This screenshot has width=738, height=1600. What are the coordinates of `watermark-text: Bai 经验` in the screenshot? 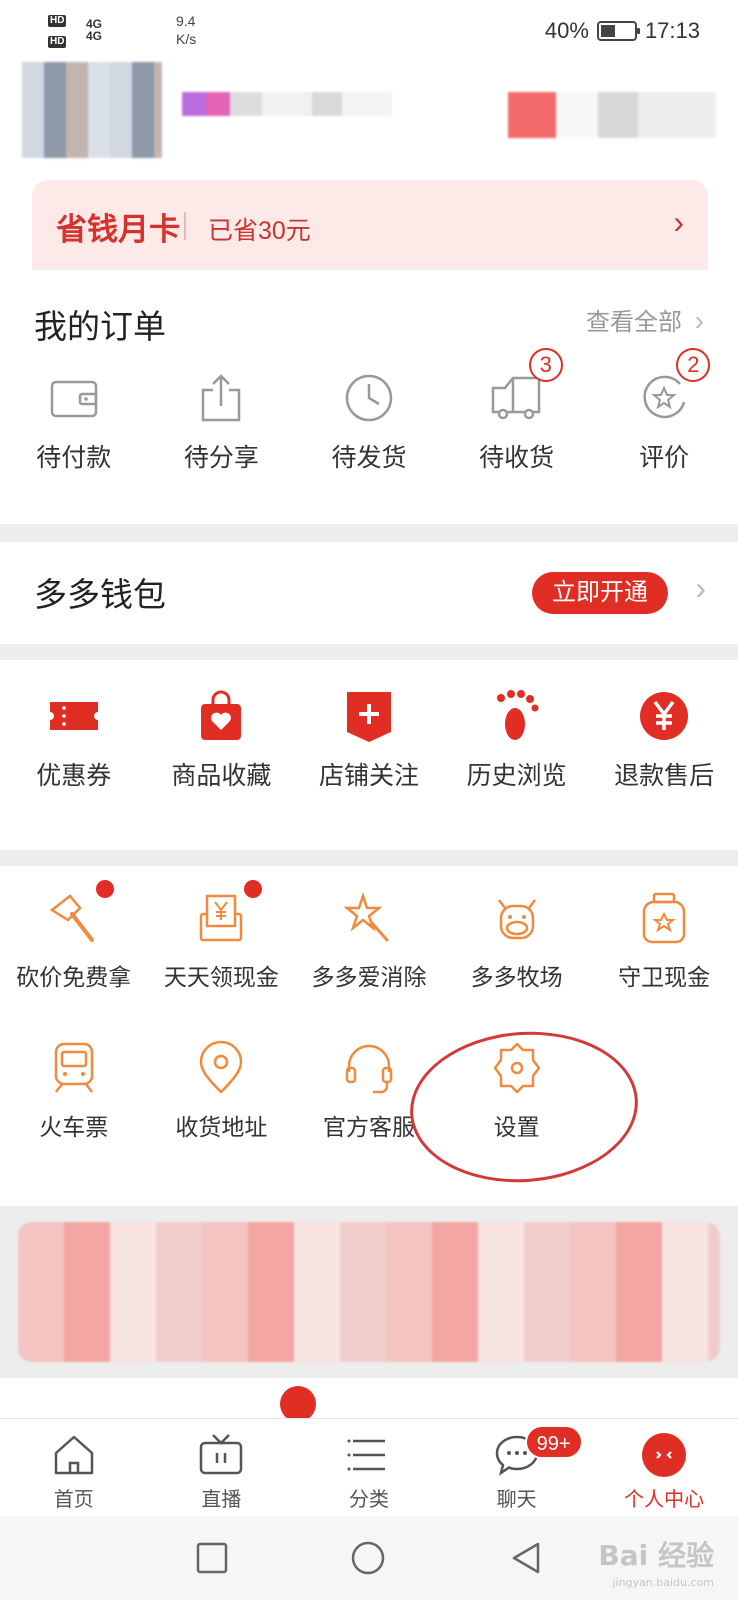 It's located at (656, 1555).